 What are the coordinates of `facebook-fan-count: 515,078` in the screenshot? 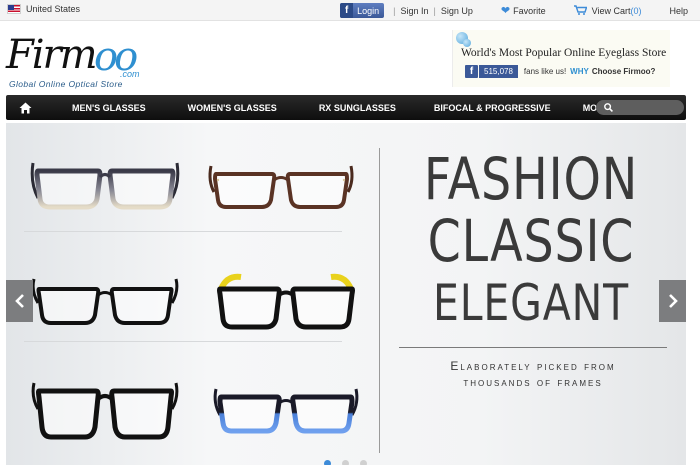 It's located at (498, 71).